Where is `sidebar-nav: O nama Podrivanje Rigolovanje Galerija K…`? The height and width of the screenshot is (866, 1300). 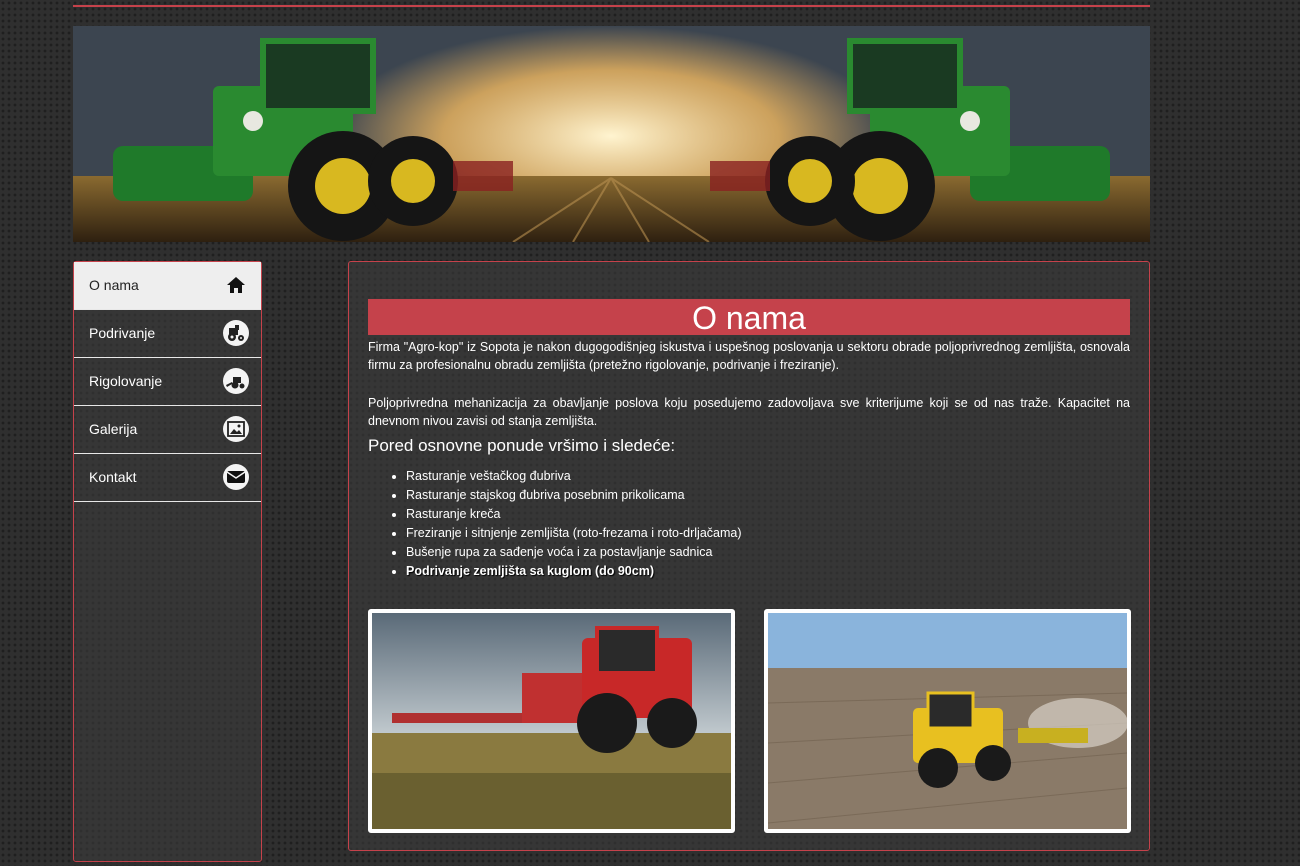 sidebar-nav: O nama Podrivanje Rigolovanje Galerija K… is located at coordinates (167, 561).